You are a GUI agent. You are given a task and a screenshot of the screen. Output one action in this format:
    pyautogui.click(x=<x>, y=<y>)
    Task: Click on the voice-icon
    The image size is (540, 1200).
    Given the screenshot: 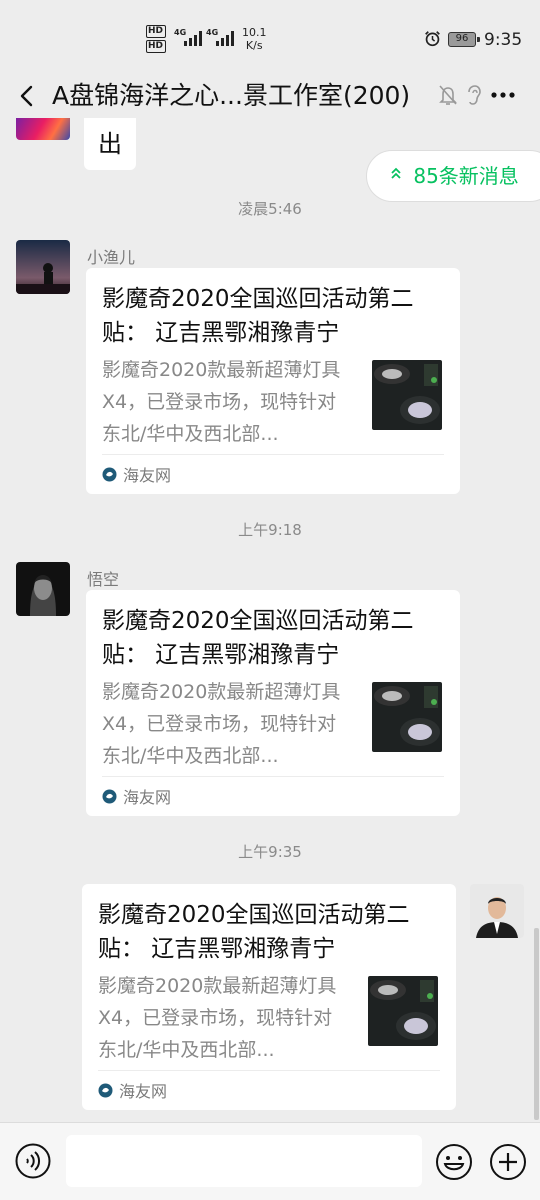 What is the action you would take?
    pyautogui.click(x=33, y=1161)
    